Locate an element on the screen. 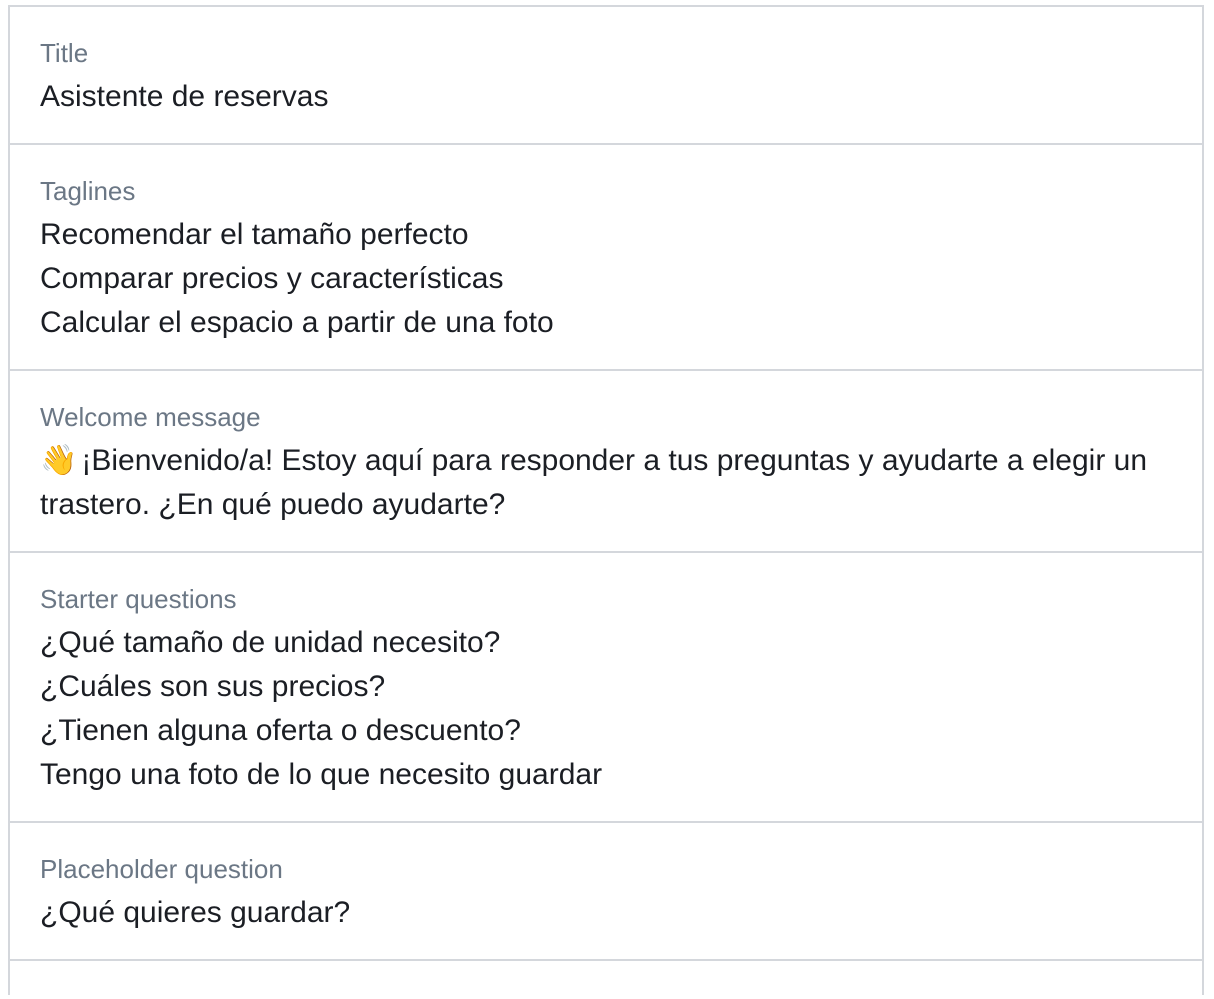 The image size is (1214, 999). tagline-item: Comparar precios y características is located at coordinates (272, 278).